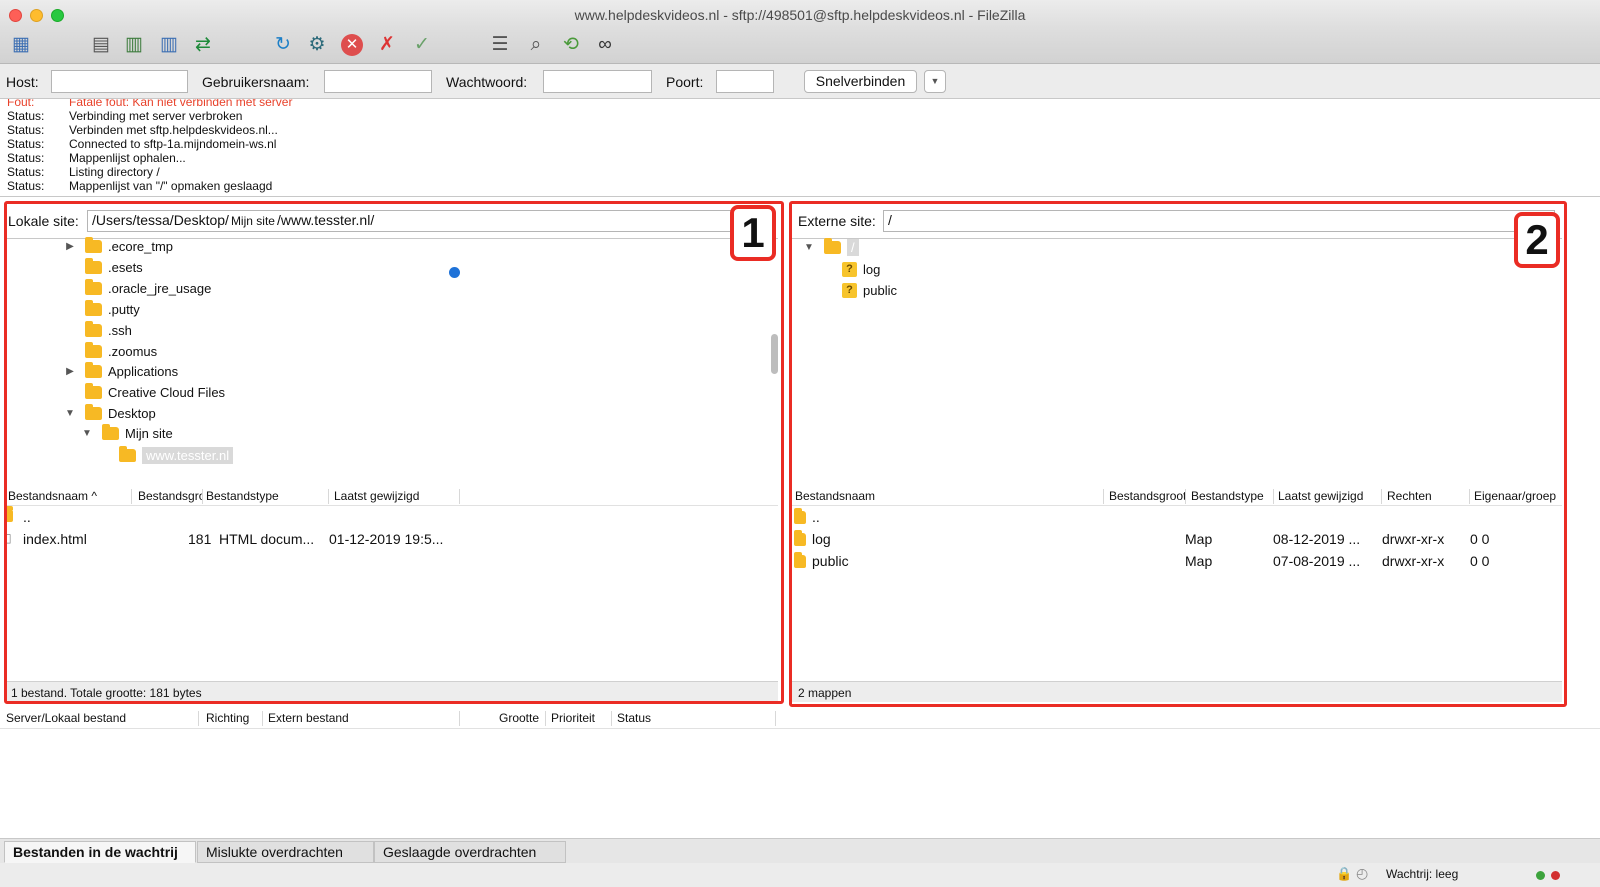 This screenshot has width=1600, height=887. I want to click on transfer-queue-list, so click(800, 784).